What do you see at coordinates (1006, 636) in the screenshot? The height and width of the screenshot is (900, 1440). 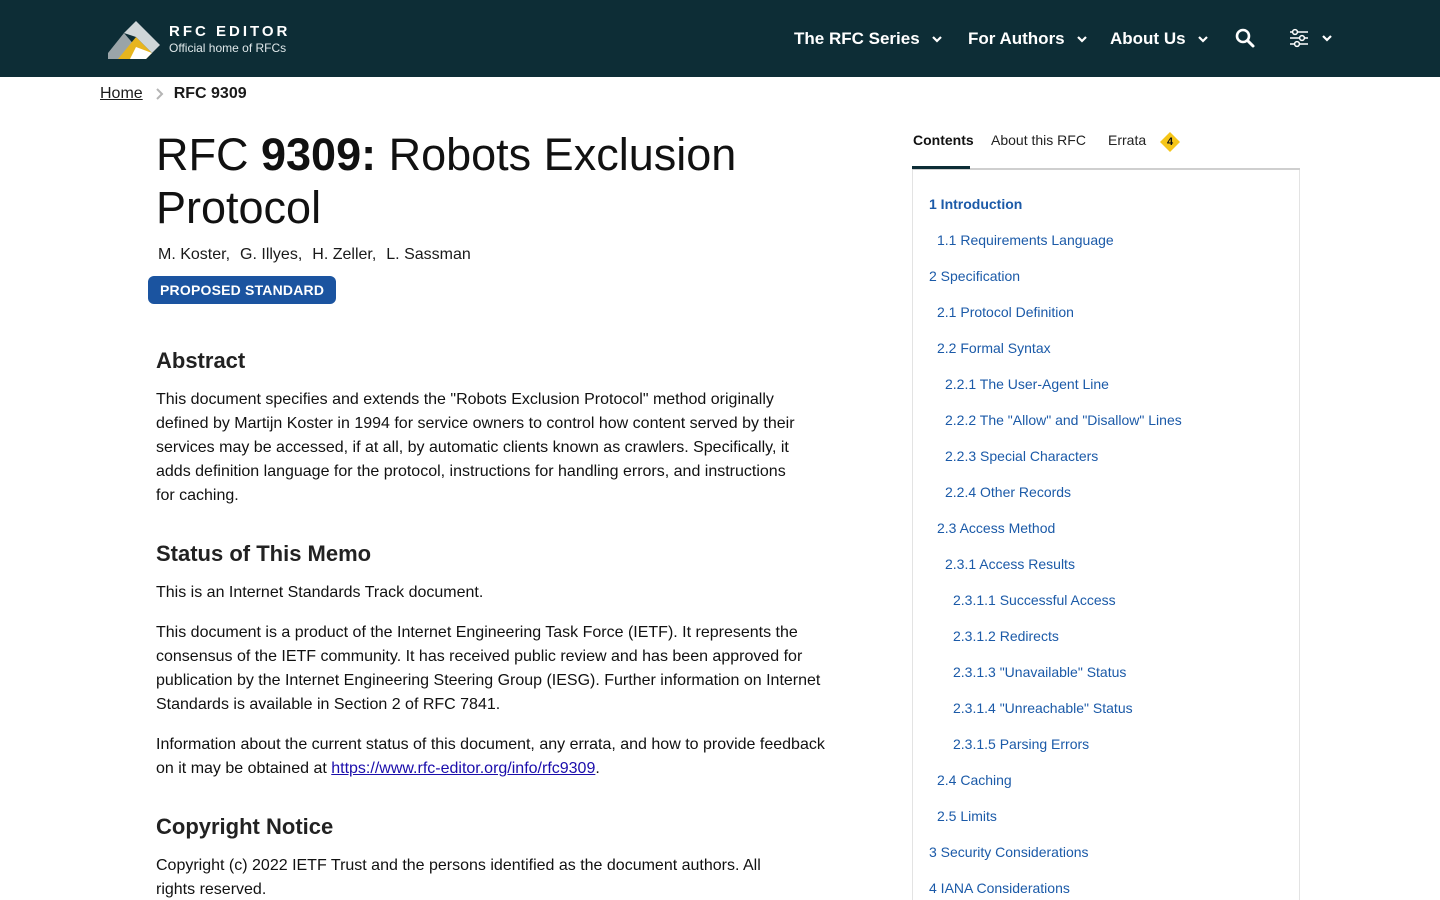 I see `toc-item: 2.3.1.2 Redirects` at bounding box center [1006, 636].